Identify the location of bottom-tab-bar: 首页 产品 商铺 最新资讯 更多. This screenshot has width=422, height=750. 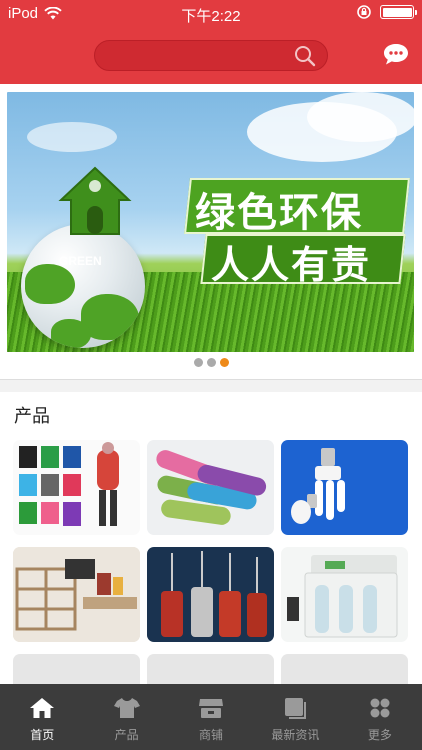
(211, 717).